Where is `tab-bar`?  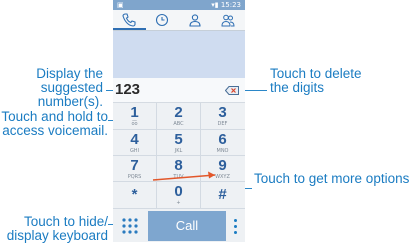
tab-bar is located at coordinates (179, 20).